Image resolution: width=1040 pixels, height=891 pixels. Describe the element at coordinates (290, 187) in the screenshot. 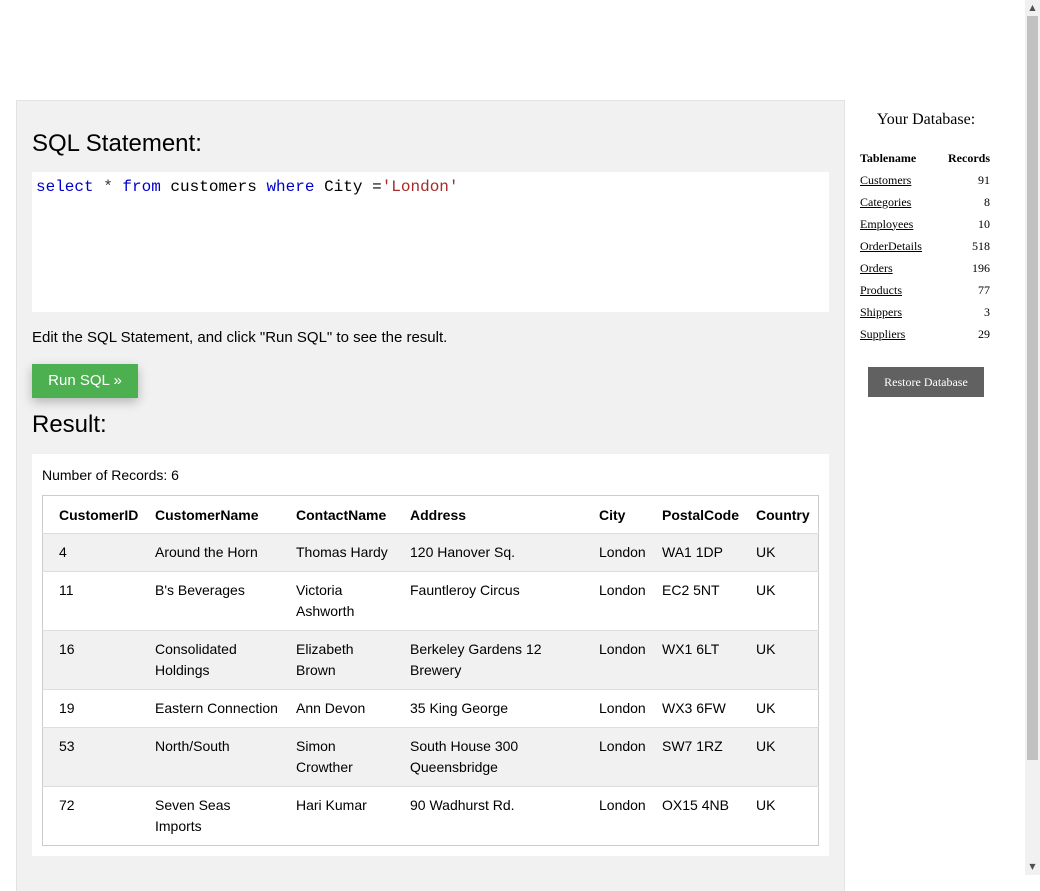

I see `sql-token: where` at that location.